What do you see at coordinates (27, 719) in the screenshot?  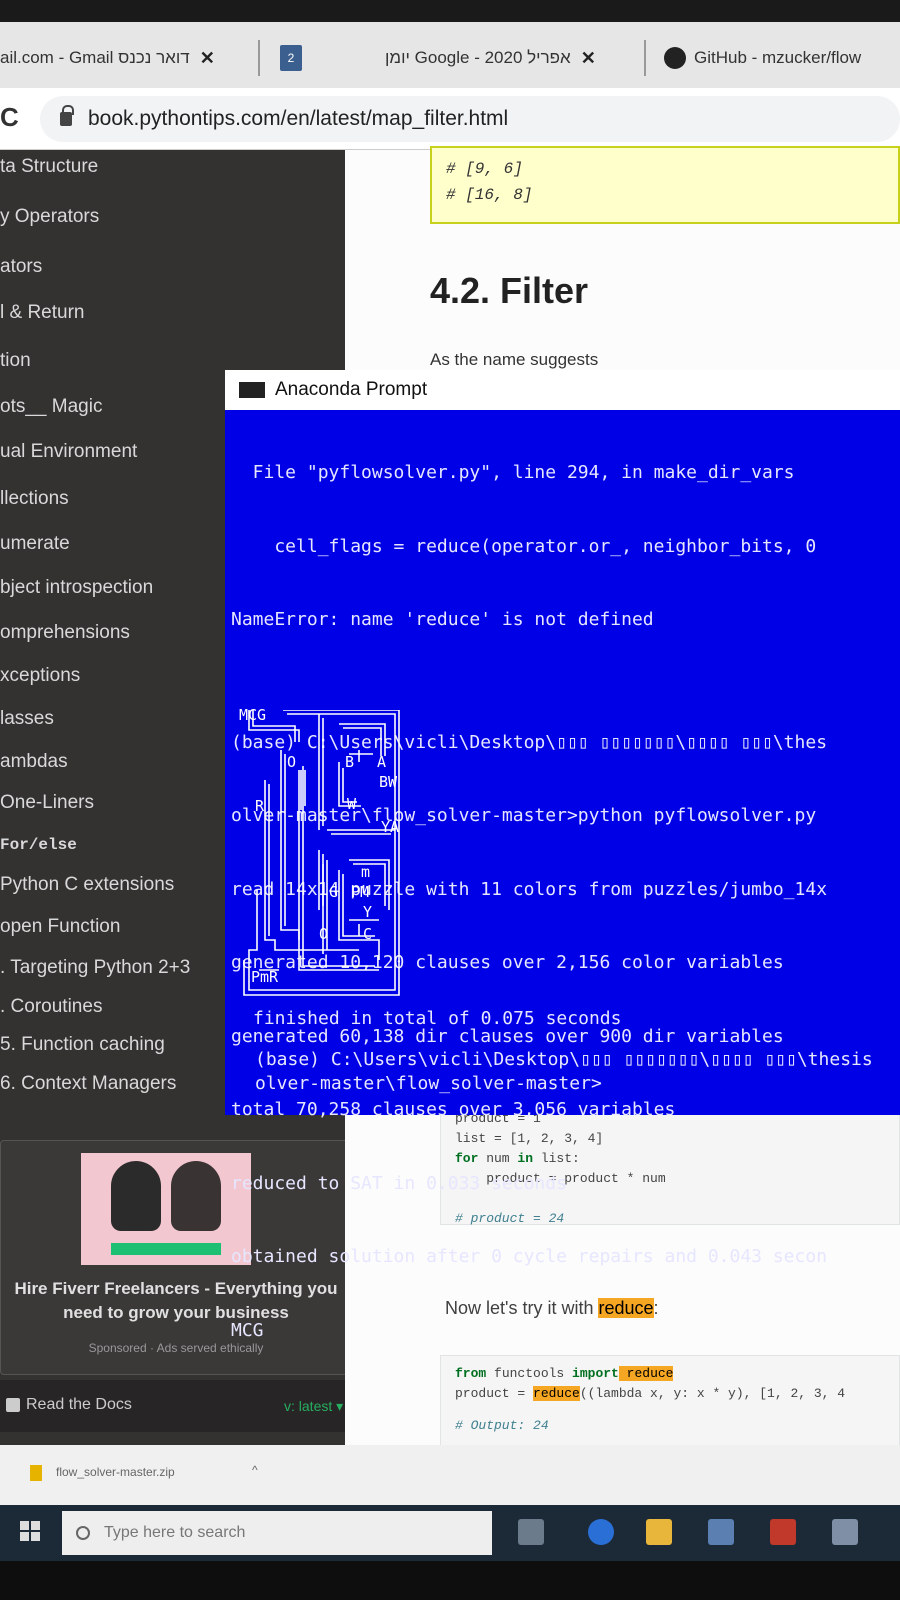 I see `sidebar-item-classes: lasses` at bounding box center [27, 719].